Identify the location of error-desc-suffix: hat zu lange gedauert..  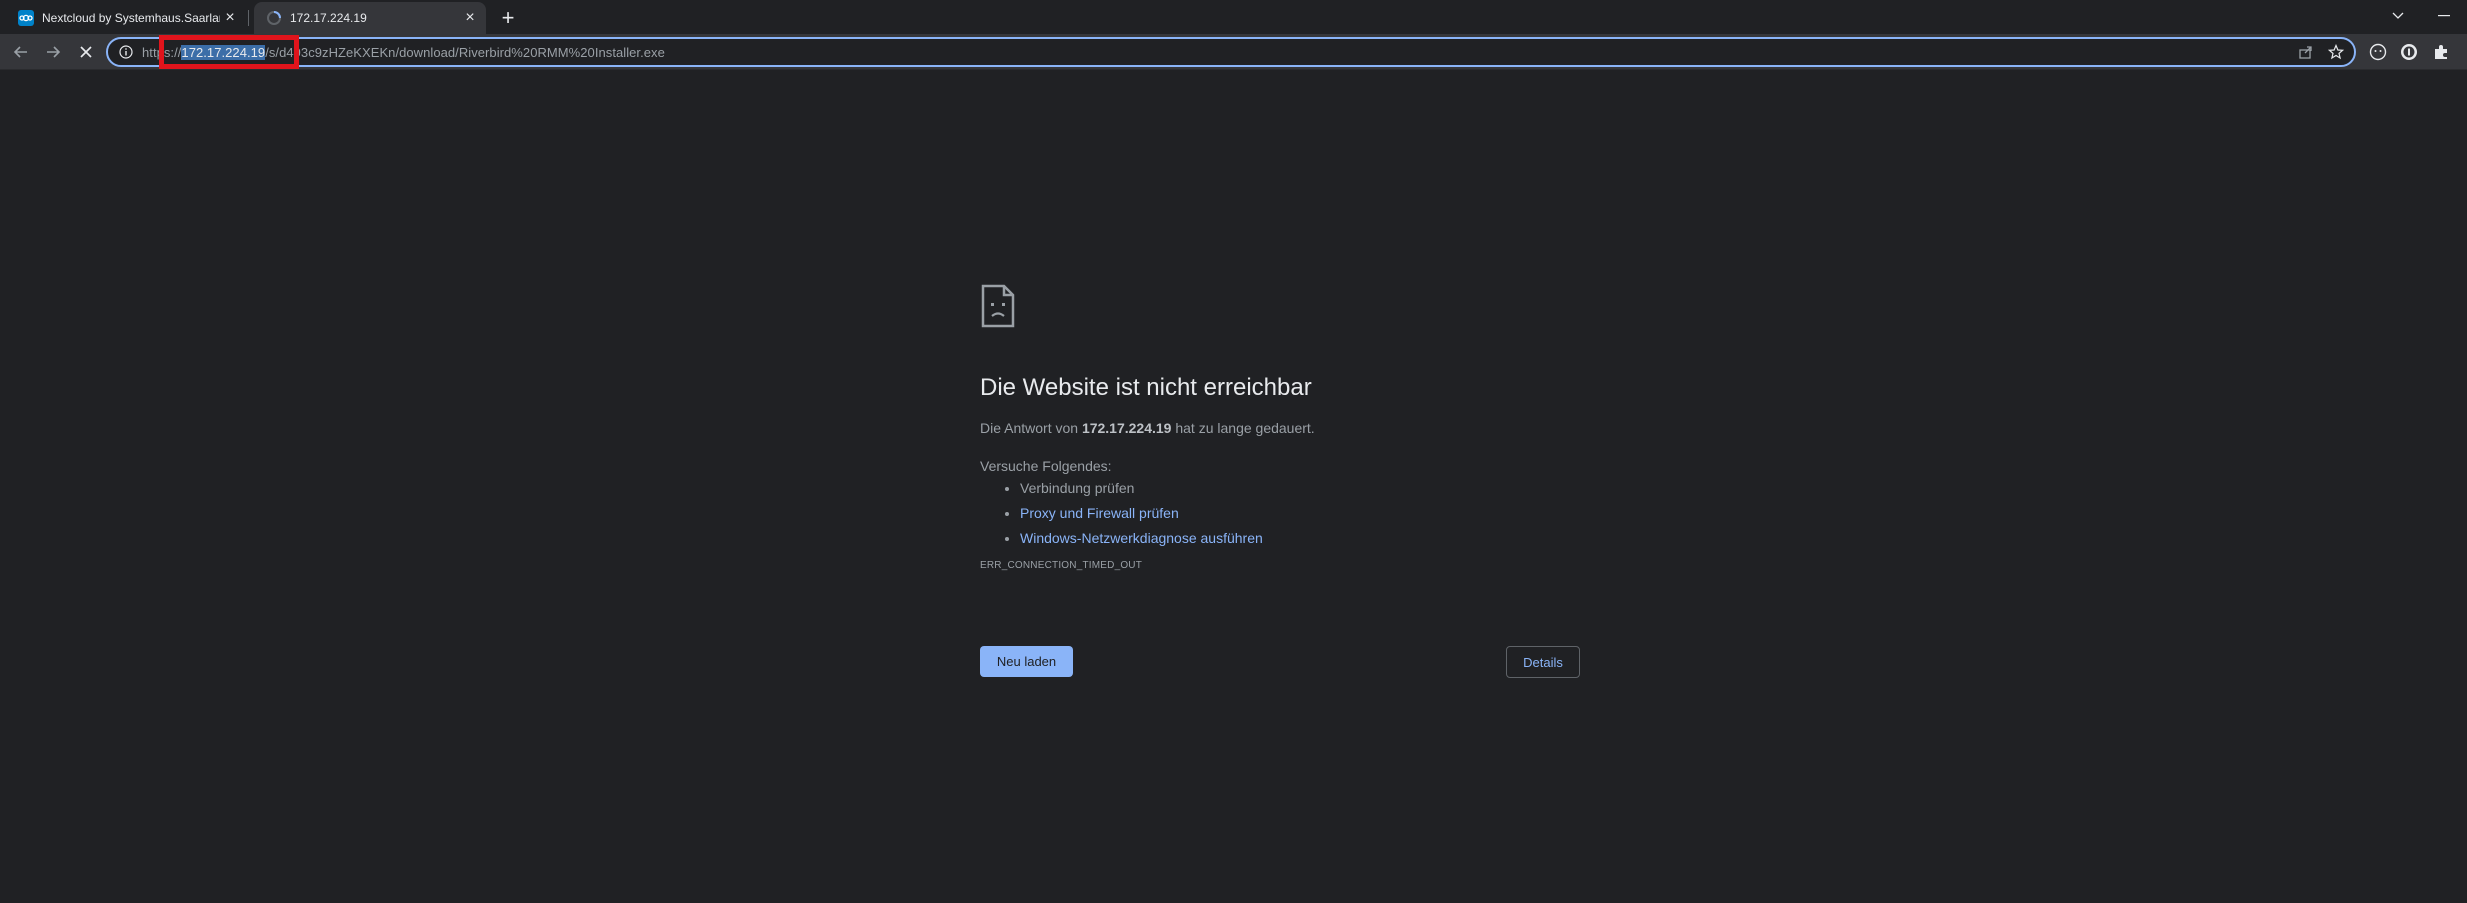
(1243, 428).